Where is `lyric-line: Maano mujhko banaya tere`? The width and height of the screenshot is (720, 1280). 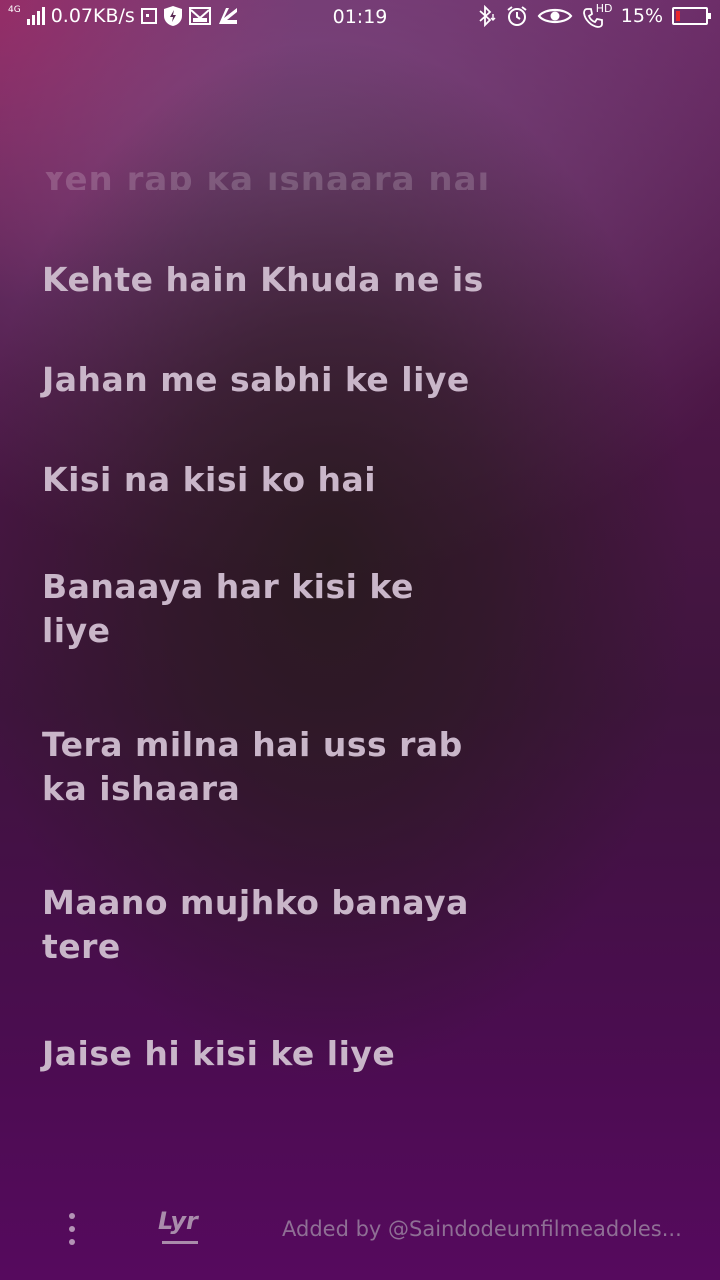
lyric-line: Maano mujhko banaya tere is located at coordinates (255, 924).